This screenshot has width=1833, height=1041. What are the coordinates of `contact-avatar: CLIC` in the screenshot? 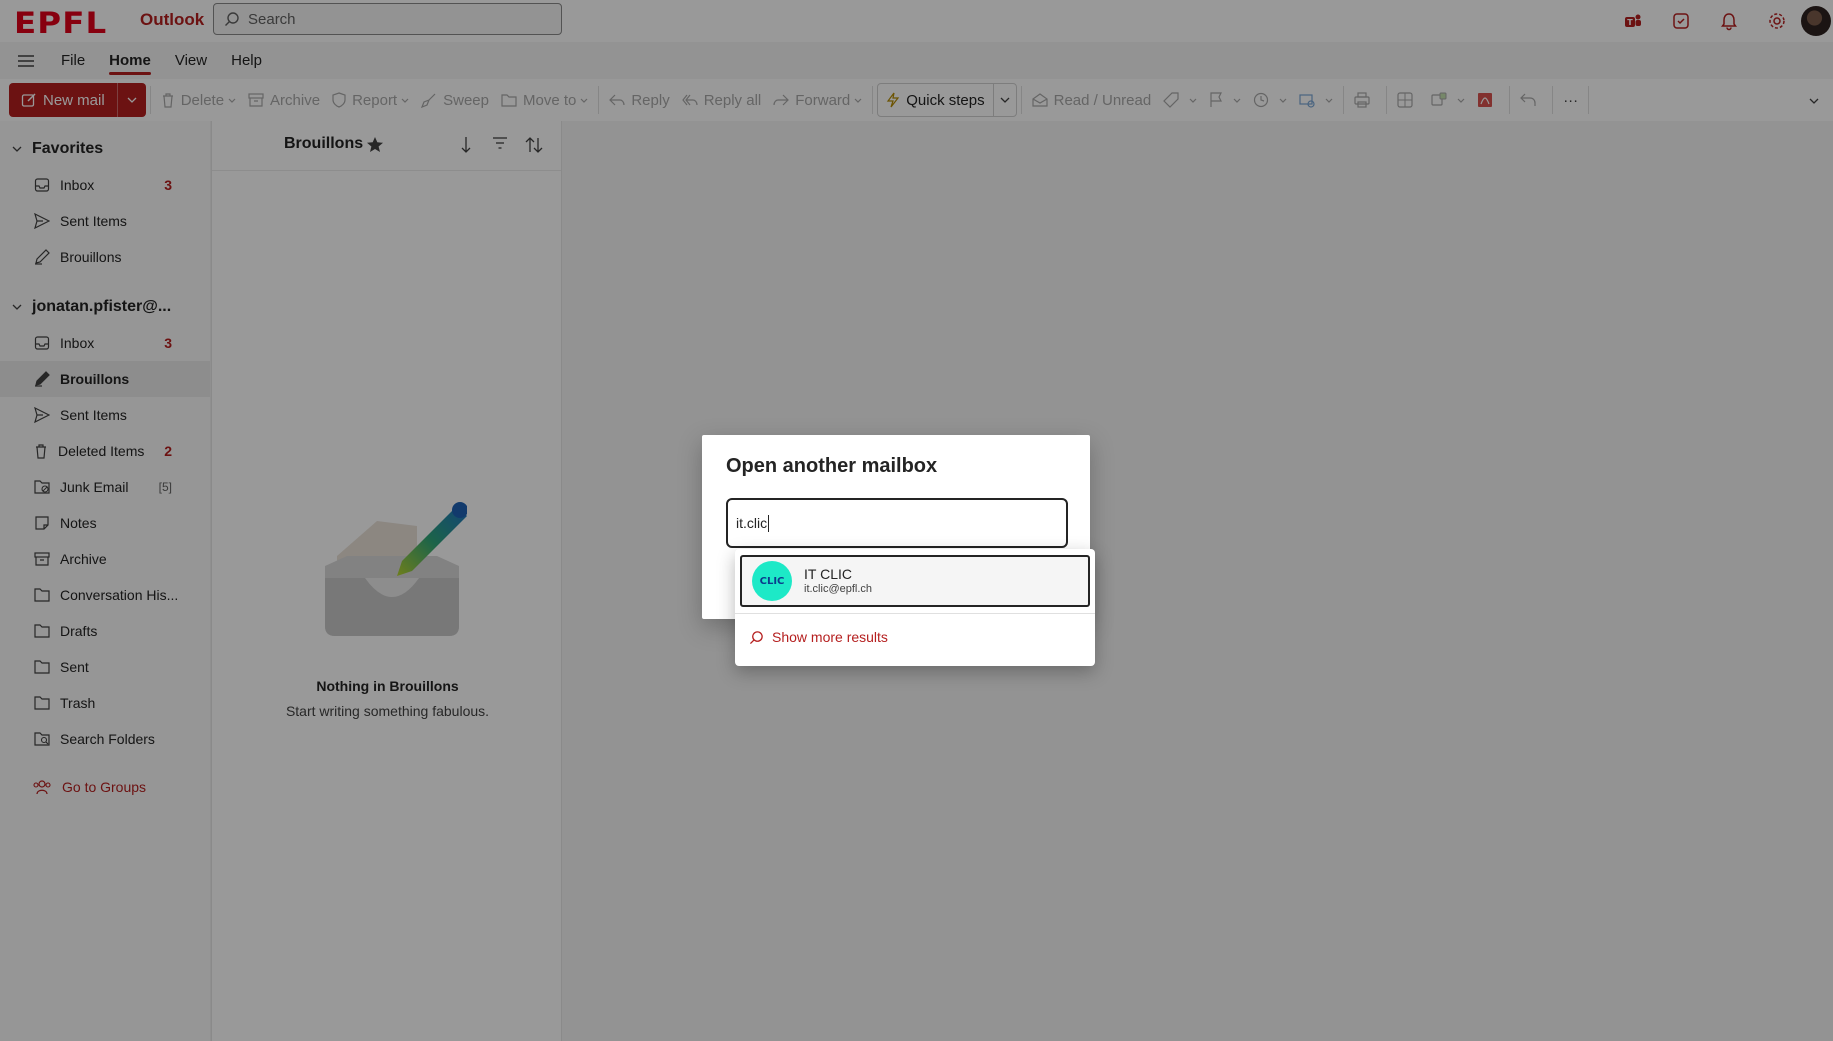 It's located at (772, 581).